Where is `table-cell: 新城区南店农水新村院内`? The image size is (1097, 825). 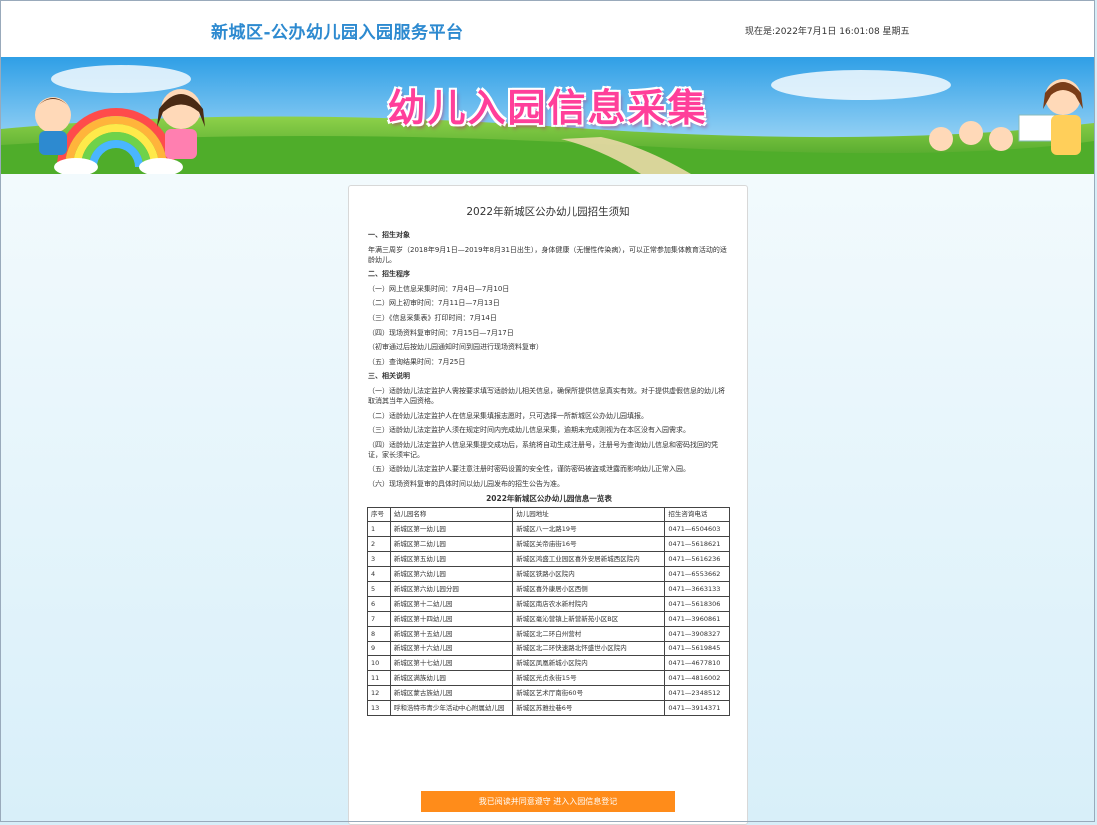 table-cell: 新城区南店农水新村院内 is located at coordinates (589, 603).